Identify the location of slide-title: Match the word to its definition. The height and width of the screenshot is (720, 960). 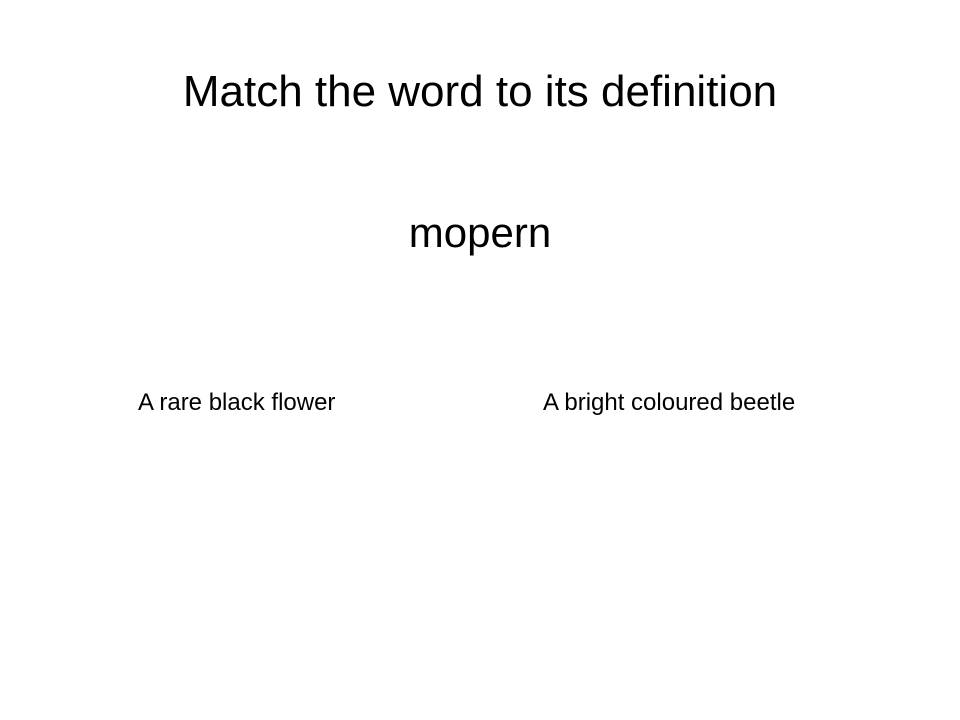
(480, 91).